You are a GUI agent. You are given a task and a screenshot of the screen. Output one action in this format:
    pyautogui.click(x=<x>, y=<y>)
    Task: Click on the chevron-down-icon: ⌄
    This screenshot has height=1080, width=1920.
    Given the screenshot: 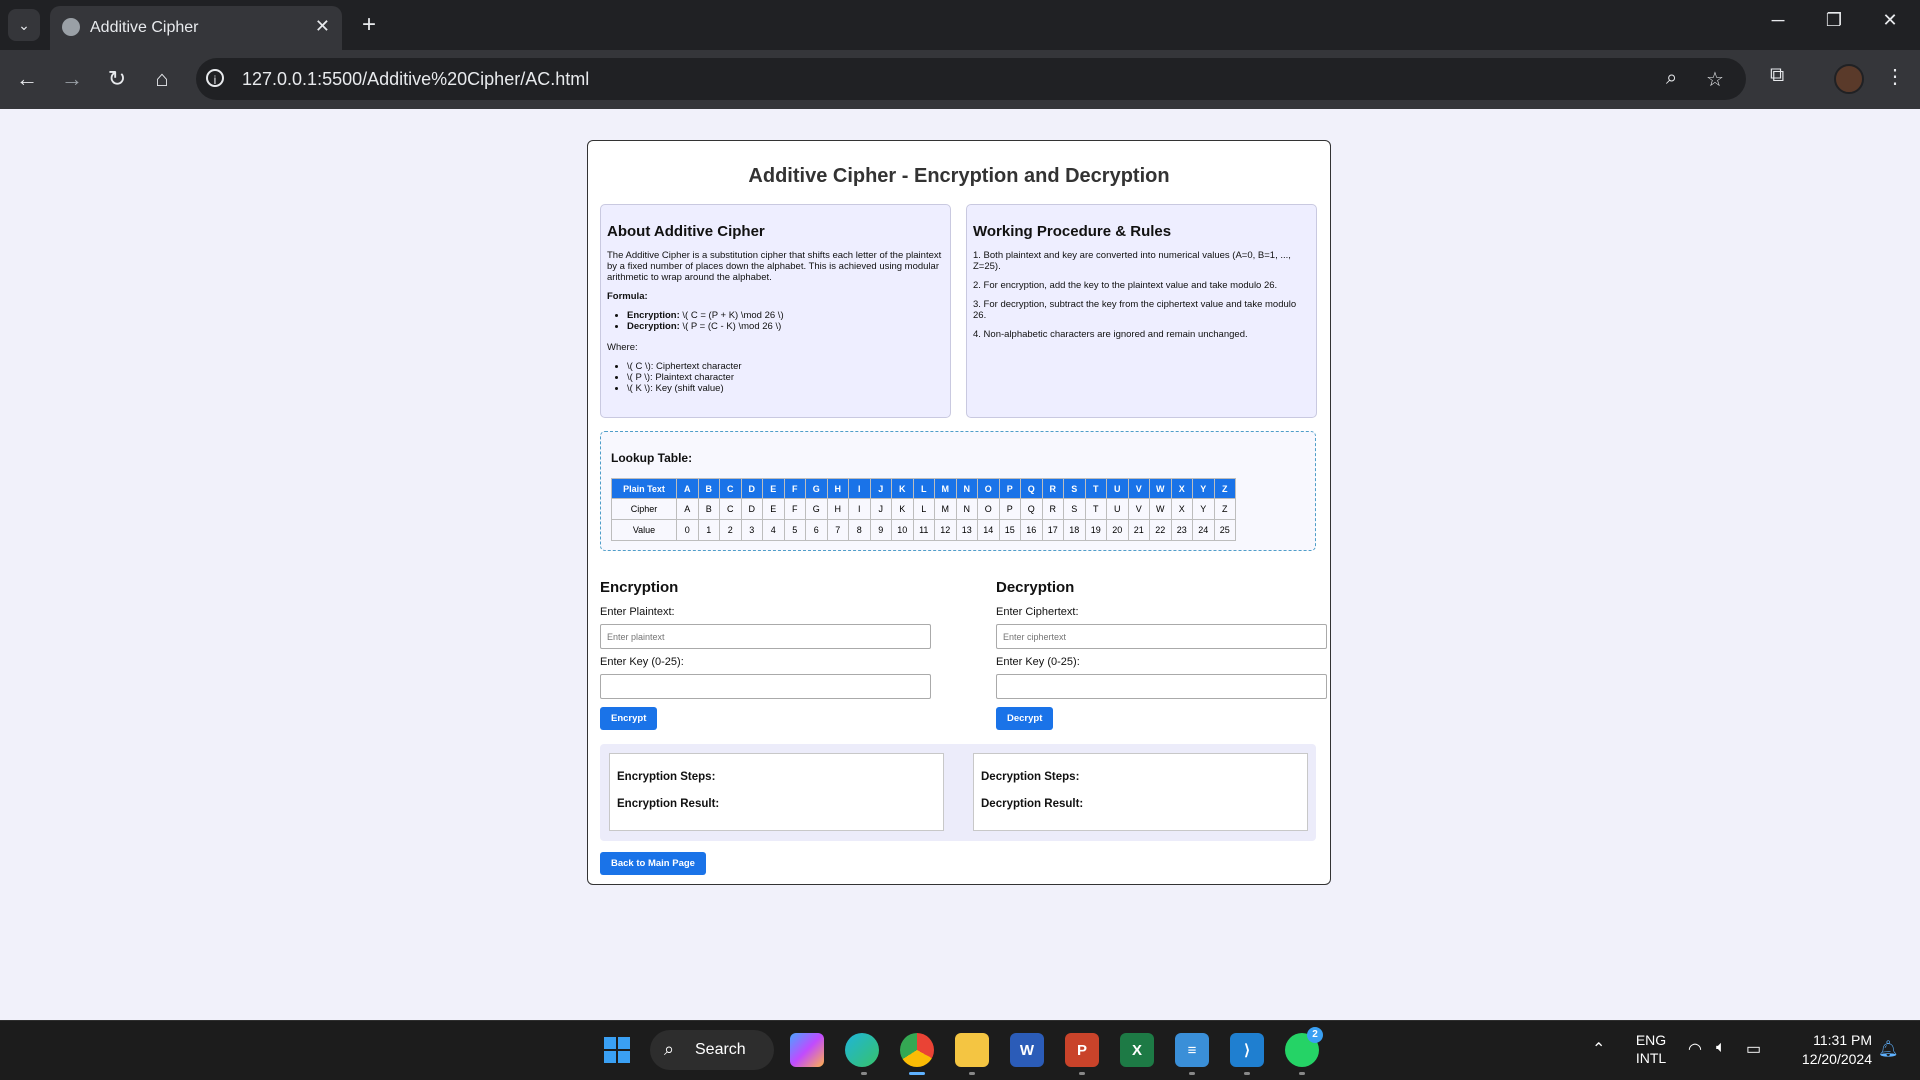 What is the action you would take?
    pyautogui.click(x=24, y=24)
    